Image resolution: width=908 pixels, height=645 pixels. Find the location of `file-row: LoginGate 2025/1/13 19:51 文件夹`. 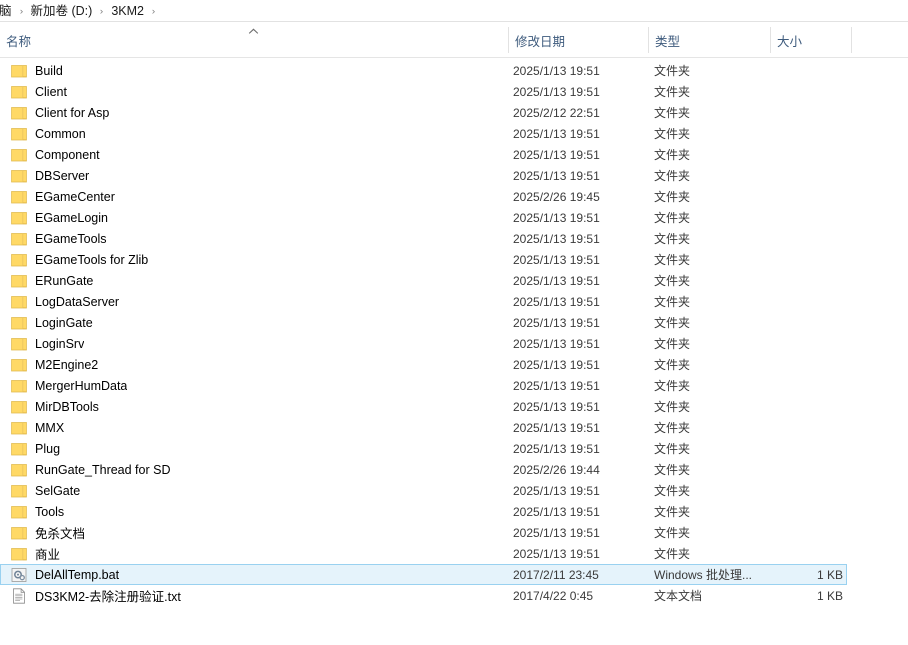

file-row: LoginGate 2025/1/13 19:51 文件夹 is located at coordinates (423, 322).